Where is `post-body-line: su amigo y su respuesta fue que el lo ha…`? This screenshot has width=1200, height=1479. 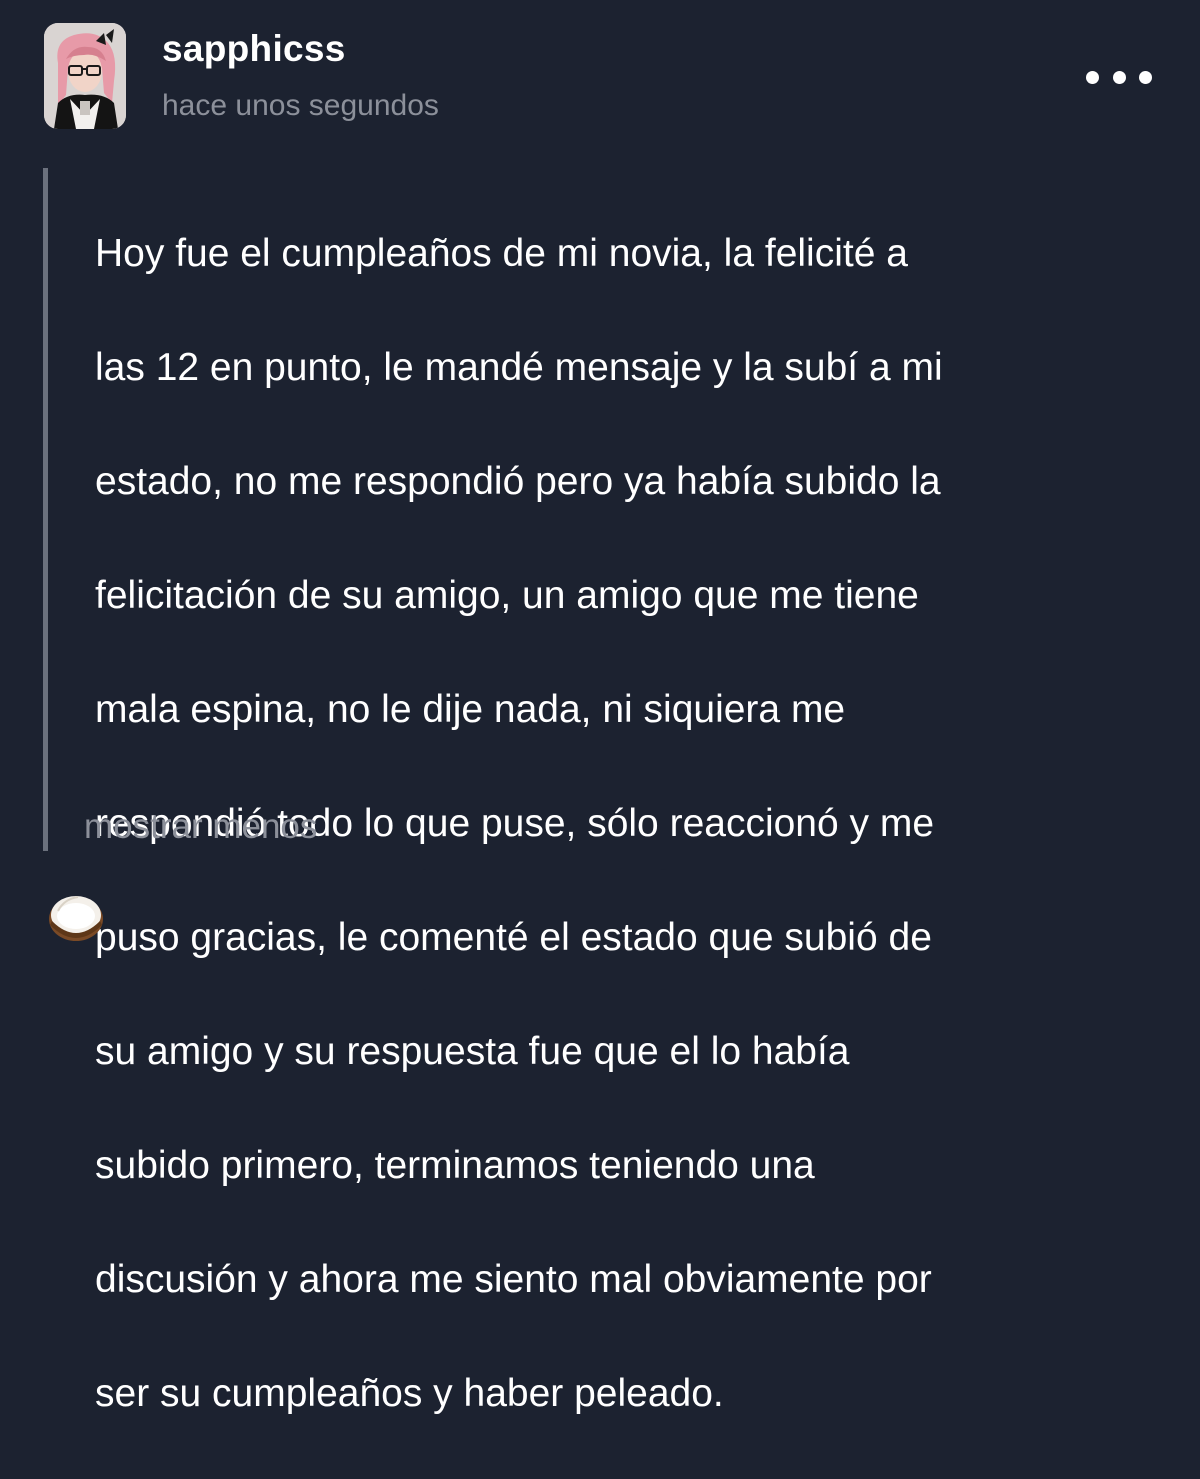
post-body-line: su amigo y su respuesta fue que el lo ha… is located at coordinates (472, 1051).